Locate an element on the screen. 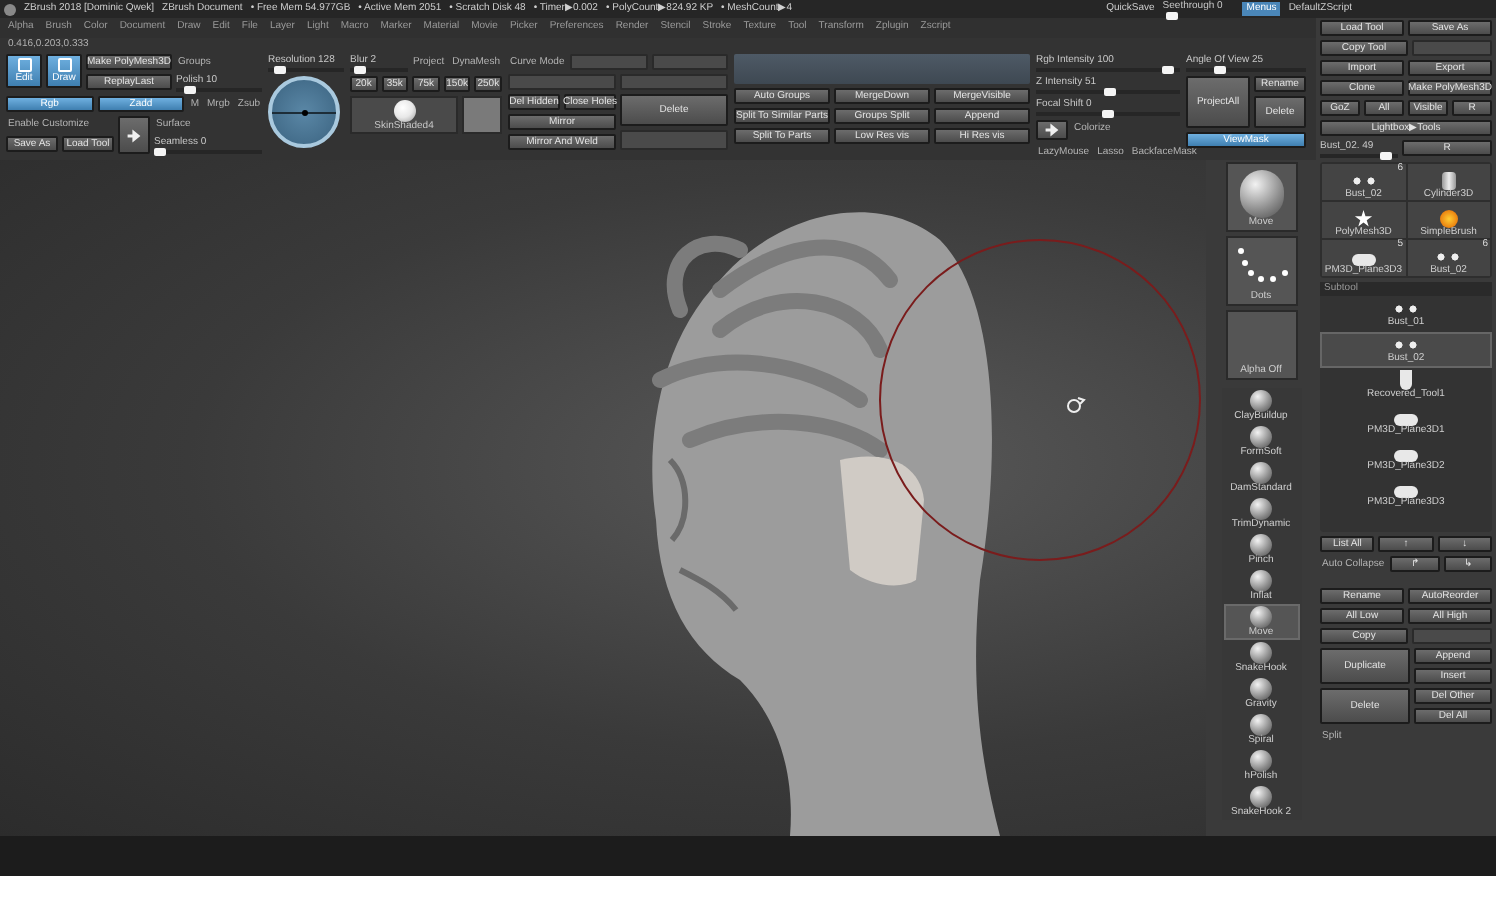 This screenshot has width=1496, height=924. brush-logo-icon is located at coordinates (1448, 219).